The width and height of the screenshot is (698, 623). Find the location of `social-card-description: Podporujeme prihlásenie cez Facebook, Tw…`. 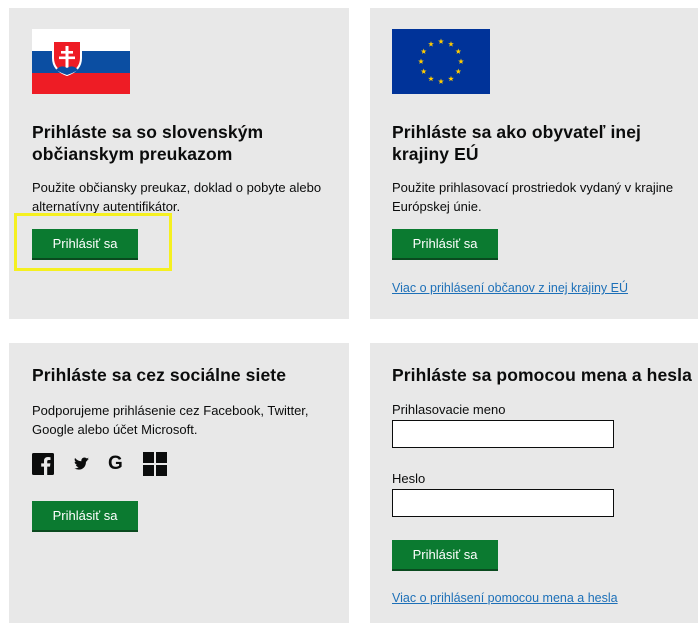

social-card-description: Podporujeme prihlásenie cez Facebook, Tw… is located at coordinates (170, 420).